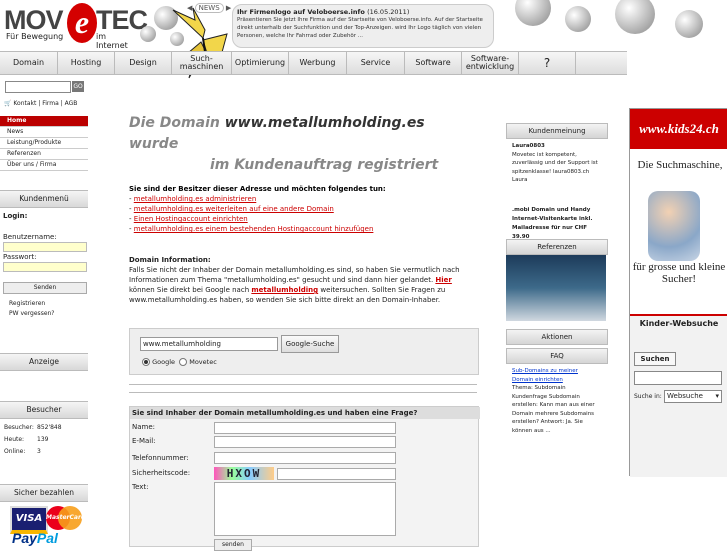 The width and height of the screenshot is (727, 551). Describe the element at coordinates (195, 199) in the screenshot. I see `link-administrieren: metallumholding.es administrieren` at that location.